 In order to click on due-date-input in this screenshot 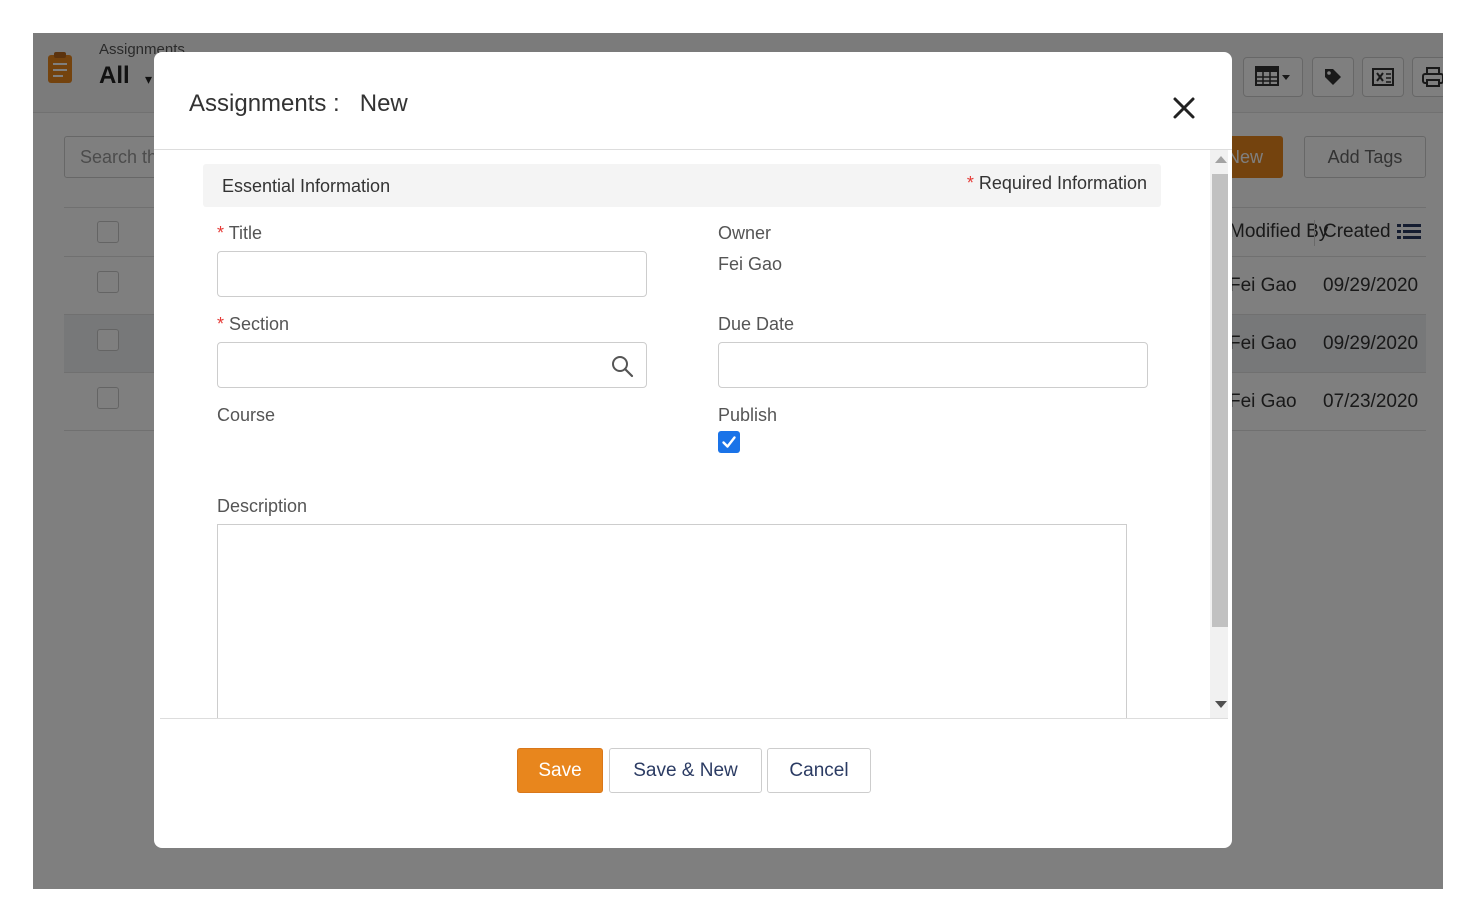, I will do `click(933, 365)`.